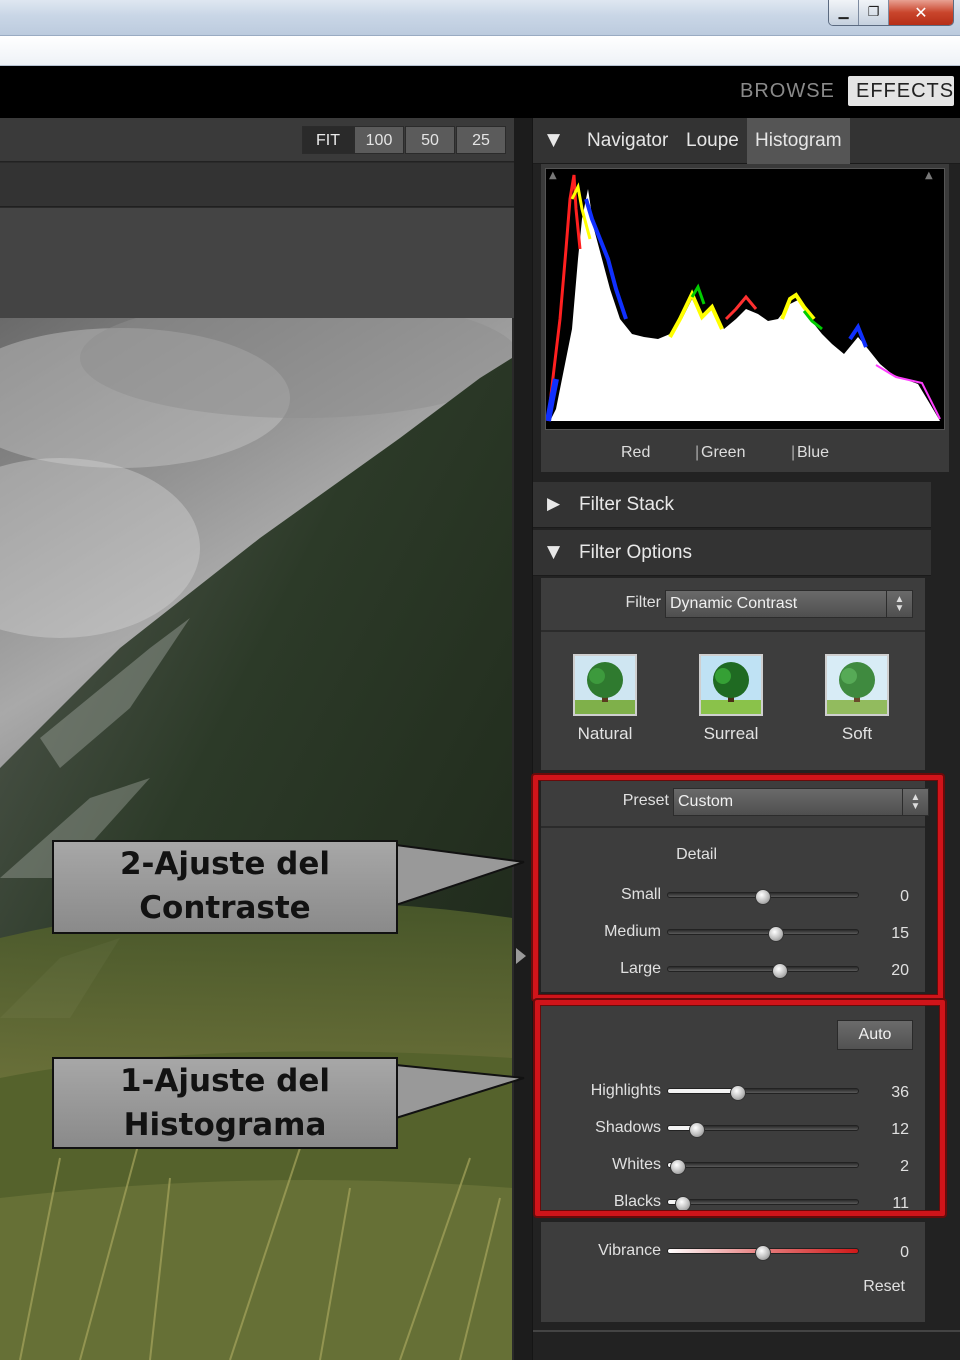  I want to click on tab-loupe: Loupe, so click(712, 141).